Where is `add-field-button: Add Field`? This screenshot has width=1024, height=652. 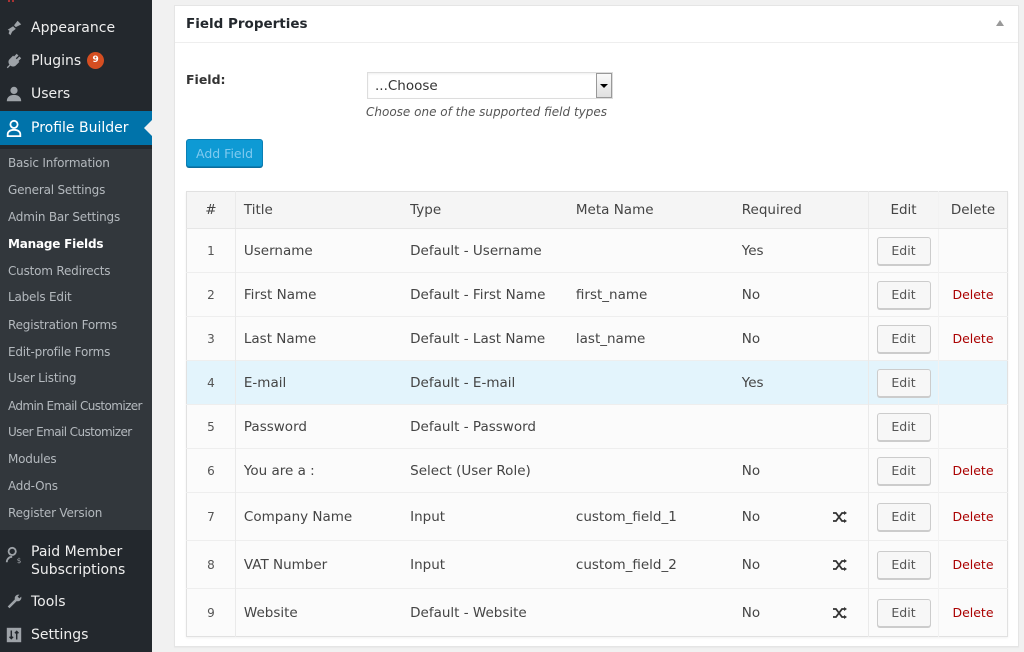 add-field-button: Add Field is located at coordinates (224, 153).